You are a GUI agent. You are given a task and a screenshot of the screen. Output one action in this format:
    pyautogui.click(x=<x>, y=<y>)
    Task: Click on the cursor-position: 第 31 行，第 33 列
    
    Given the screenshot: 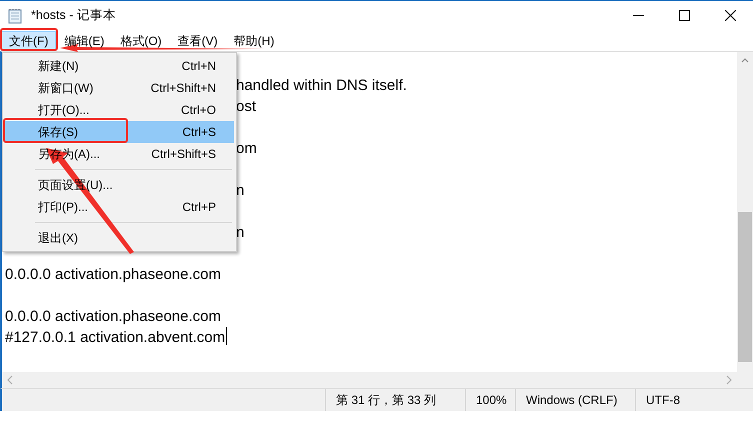 What is the action you would take?
    pyautogui.click(x=386, y=400)
    